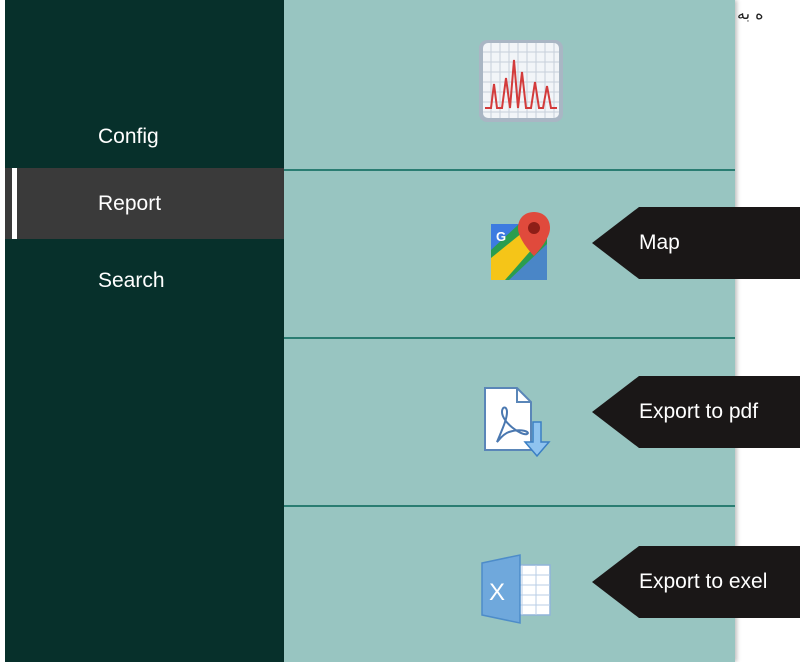 The width and height of the screenshot is (800, 662). I want to click on sidebar-item-config: Config, so click(144, 136).